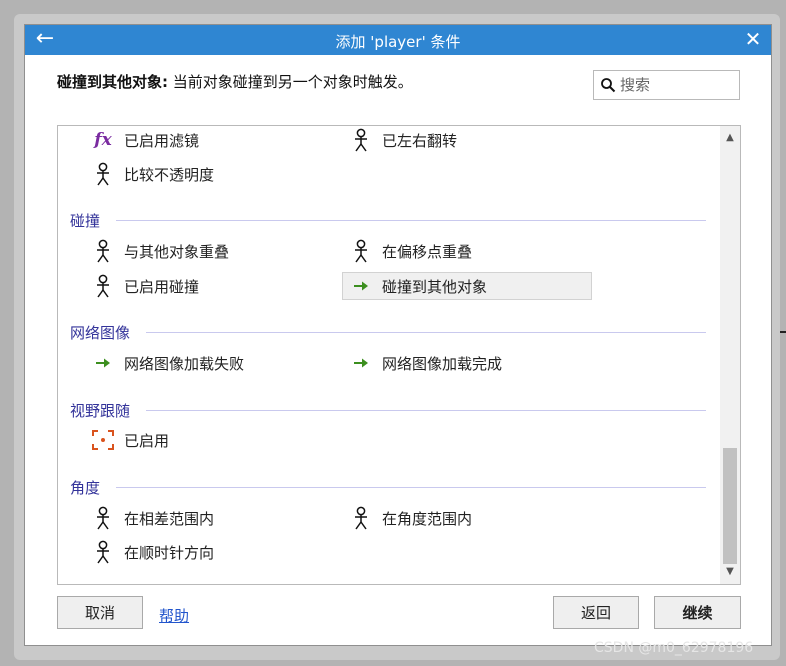  What do you see at coordinates (290, 82) in the screenshot?
I see `description-text: 当前对象碰撞到另一个对象时触发。` at bounding box center [290, 82].